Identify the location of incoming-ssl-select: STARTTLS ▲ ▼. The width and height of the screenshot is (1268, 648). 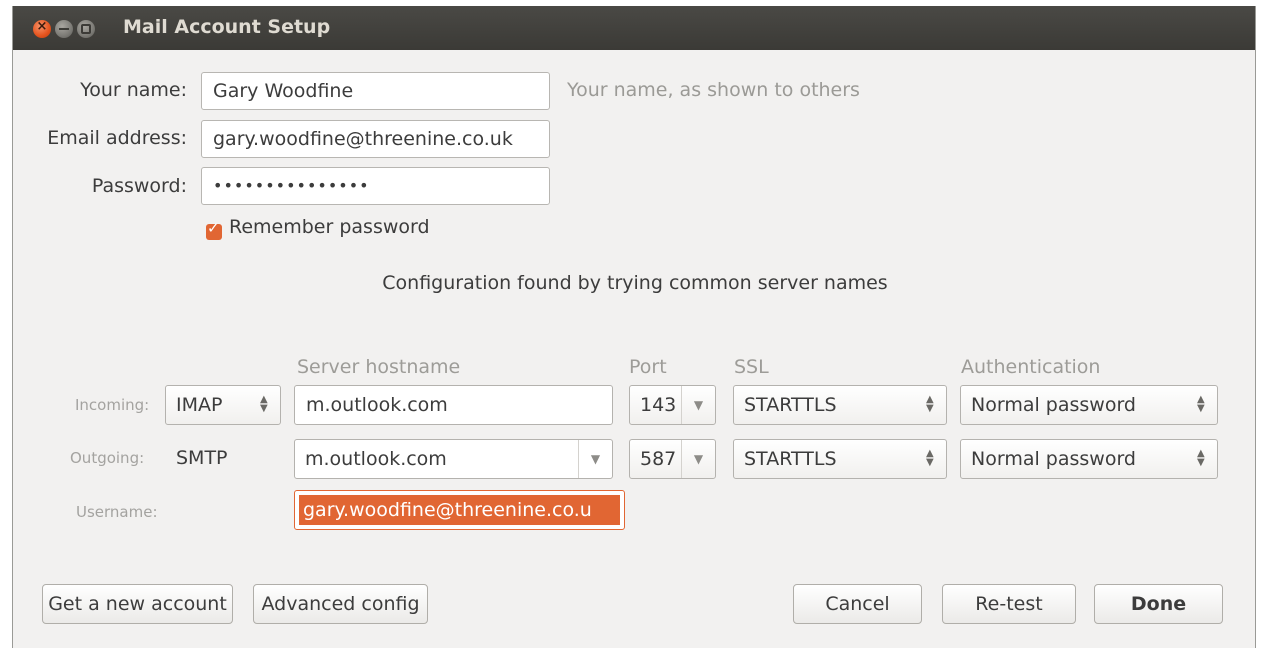
(840, 405).